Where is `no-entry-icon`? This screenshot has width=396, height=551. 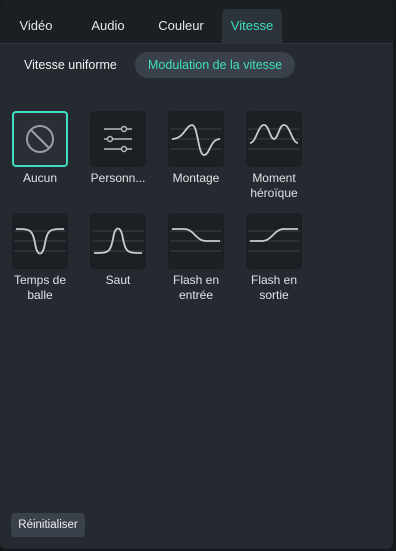 no-entry-icon is located at coordinates (40, 139).